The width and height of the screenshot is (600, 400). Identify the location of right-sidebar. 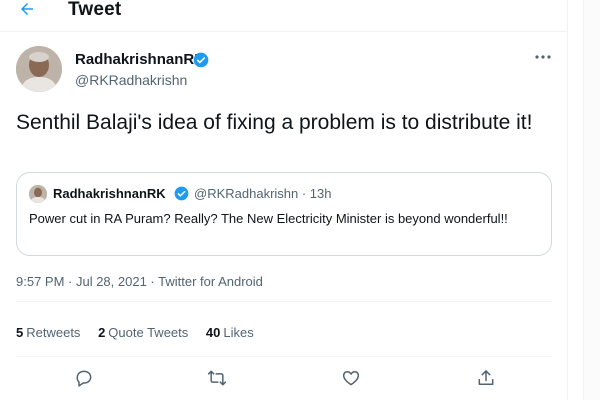
(584, 200).